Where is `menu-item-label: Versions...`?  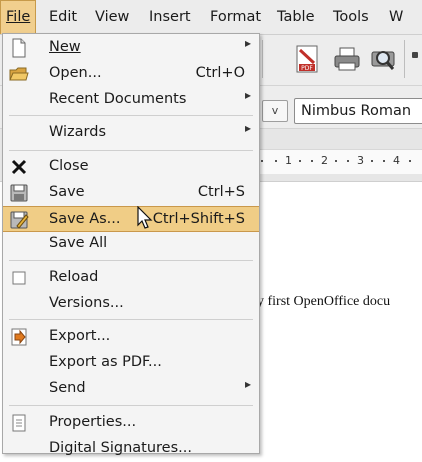 menu-item-label: Versions... is located at coordinates (86, 303).